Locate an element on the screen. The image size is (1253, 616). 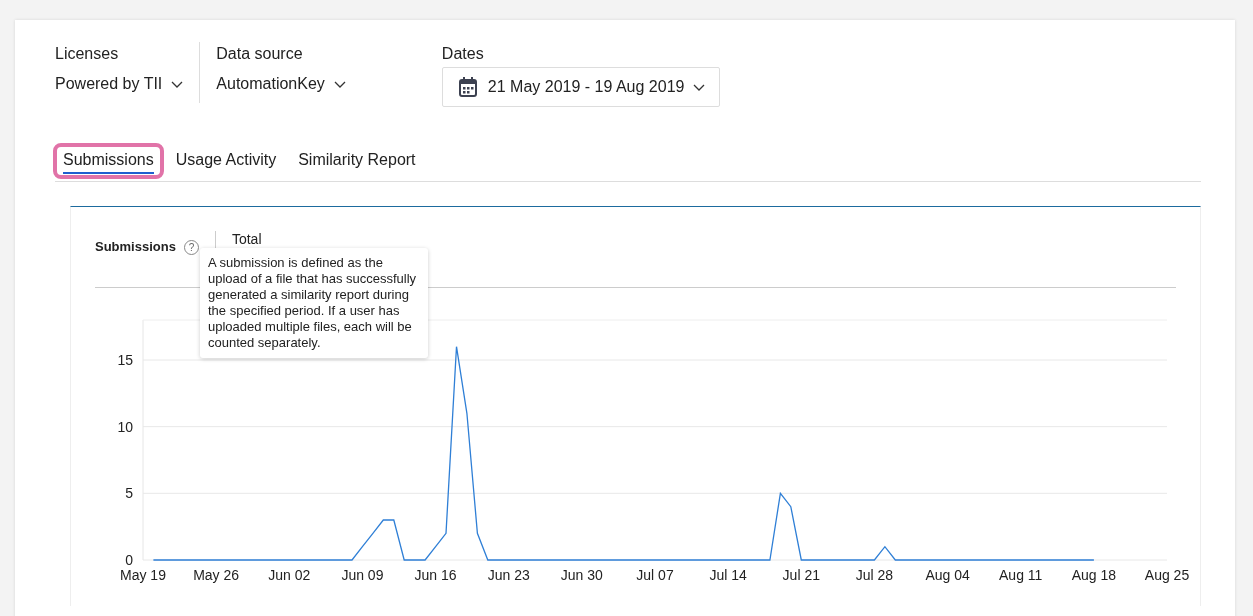
x-tick-label: Jun 30 is located at coordinates (581, 575).